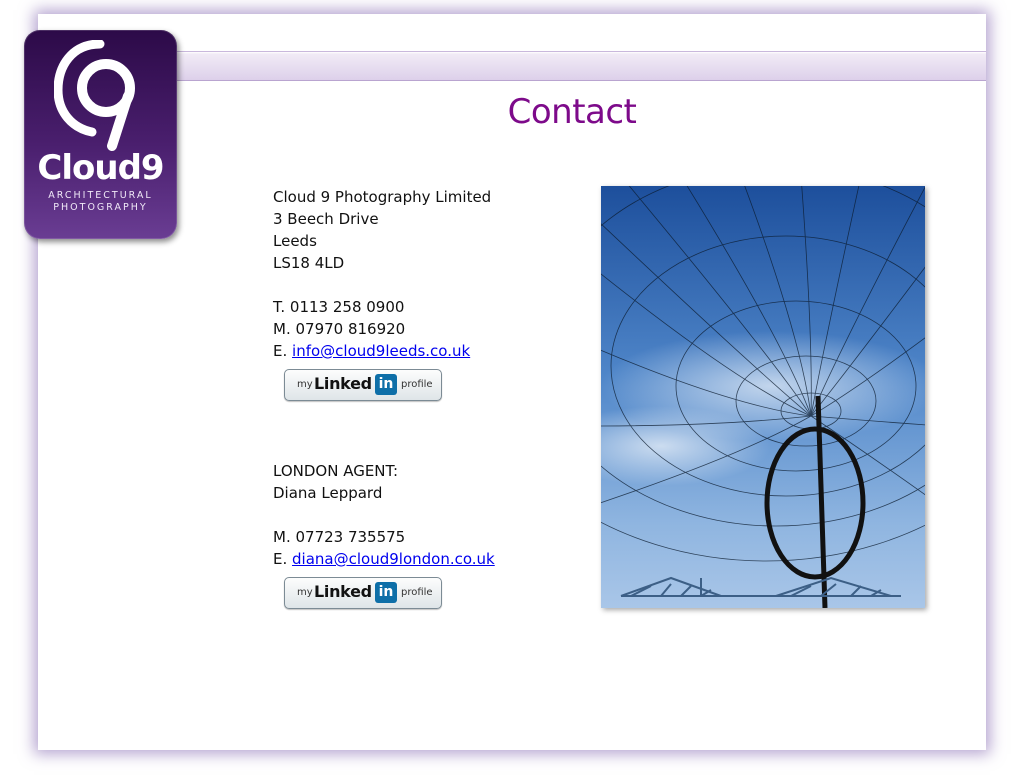 This screenshot has width=1024, height=779. What do you see at coordinates (295, 241) in the screenshot?
I see `address-line-2: Leeds` at bounding box center [295, 241].